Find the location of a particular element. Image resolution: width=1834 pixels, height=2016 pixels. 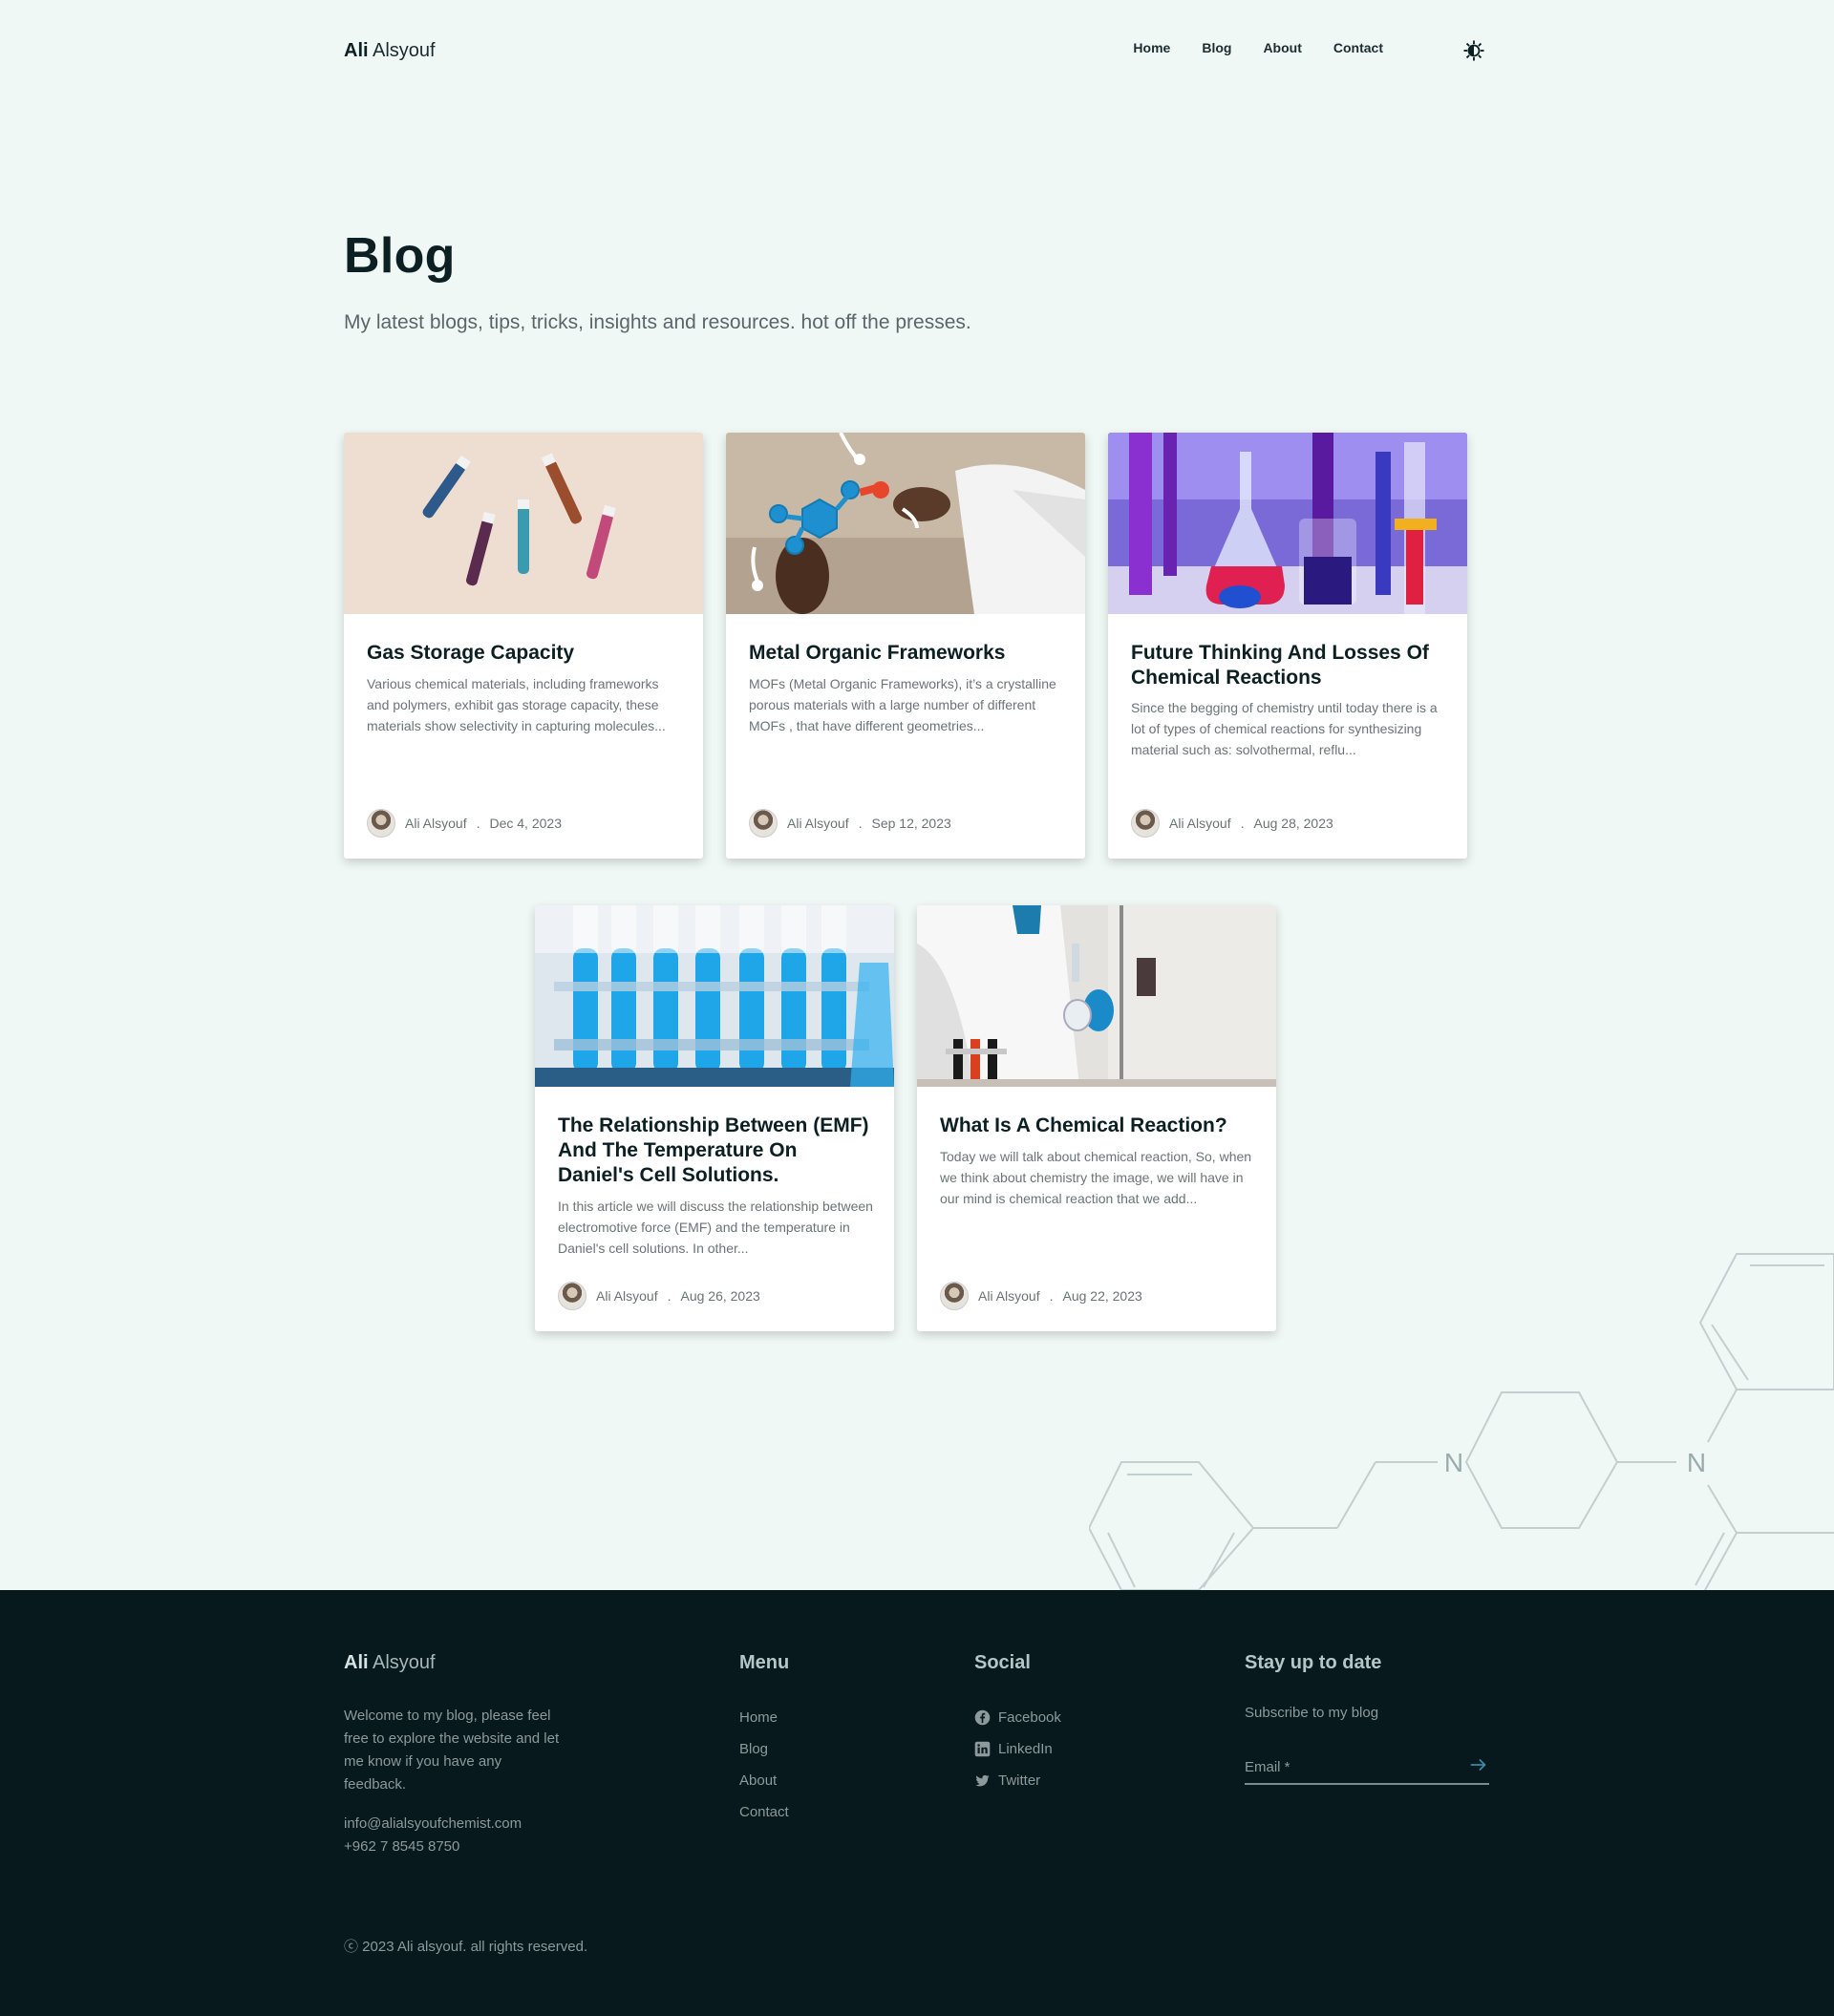

post-title: Metal Organic Frameworks is located at coordinates (907, 653).